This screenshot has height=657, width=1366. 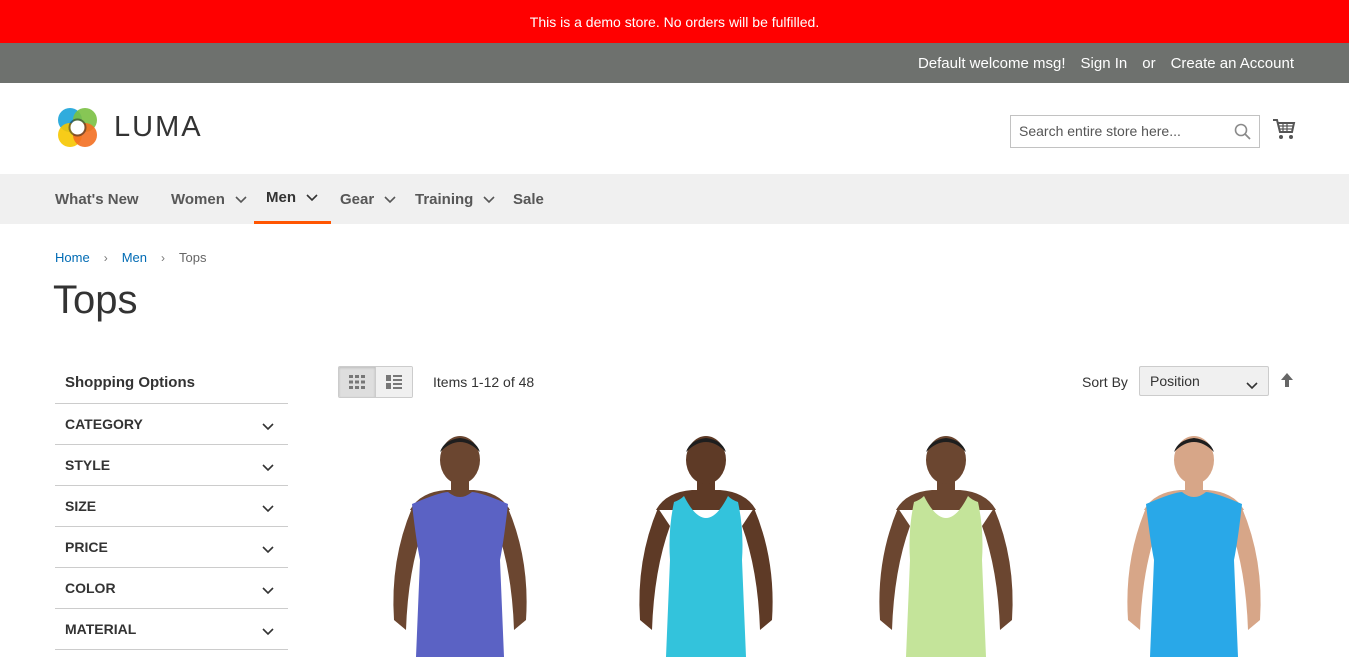 I want to click on sign-in-link: Sign In, so click(x=1104, y=63).